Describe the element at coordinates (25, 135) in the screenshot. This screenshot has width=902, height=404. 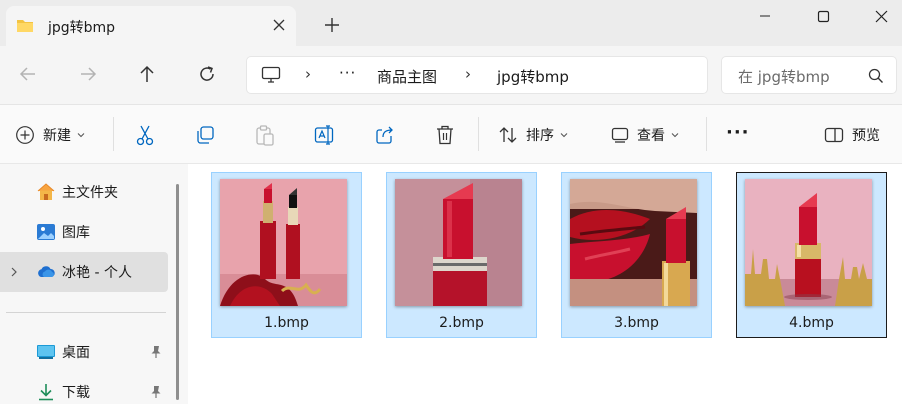
I see `plus-circle-icon` at that location.